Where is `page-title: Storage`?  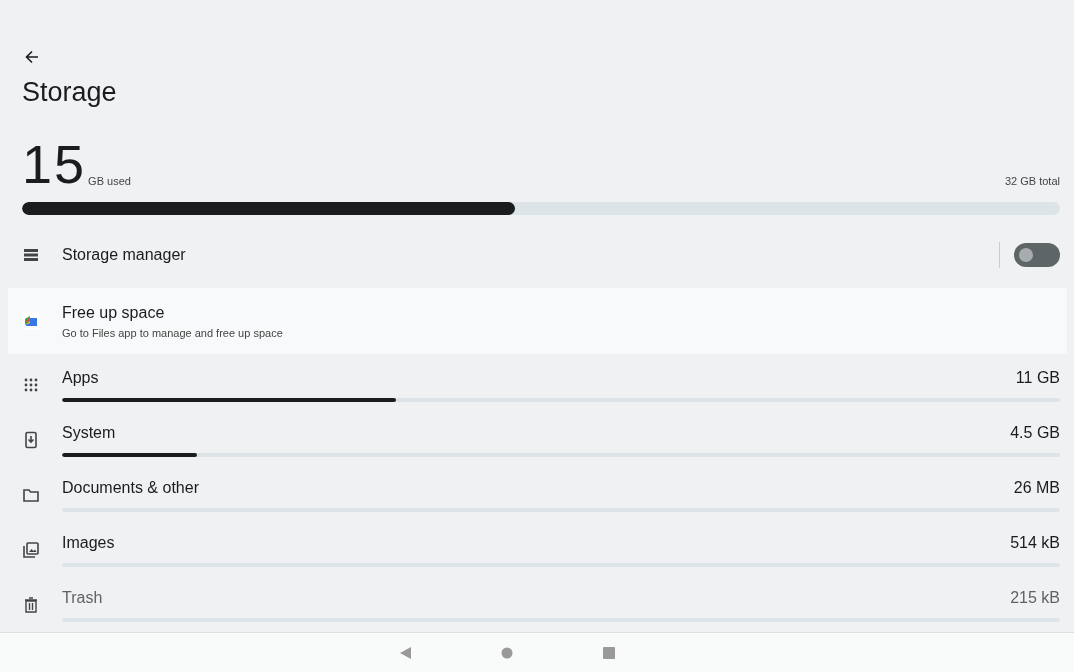
page-title: Storage is located at coordinates (70, 92).